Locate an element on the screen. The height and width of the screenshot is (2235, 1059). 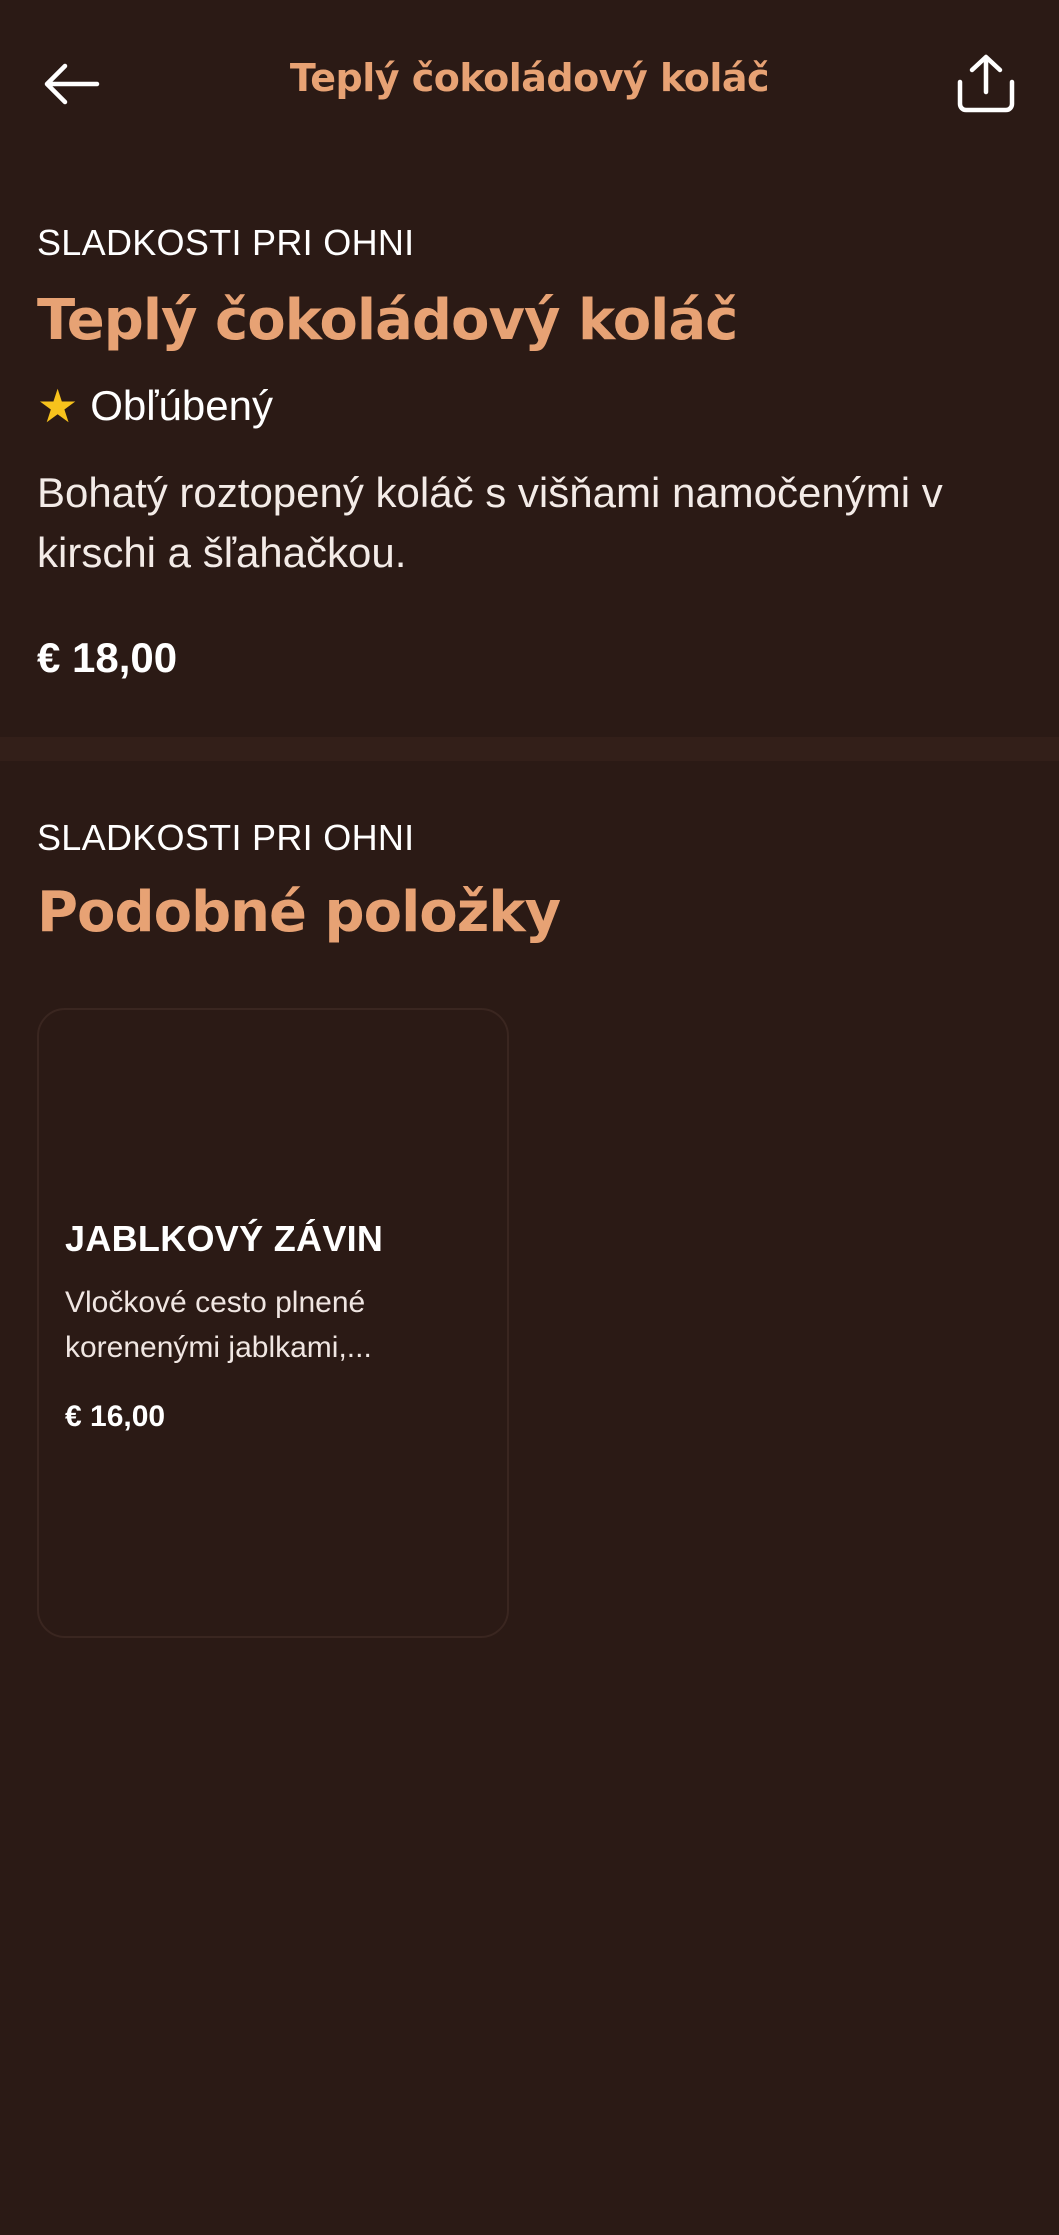
similar-category-block: SLADKOSTI PRI OHNI is located at coordinates (532, 838).